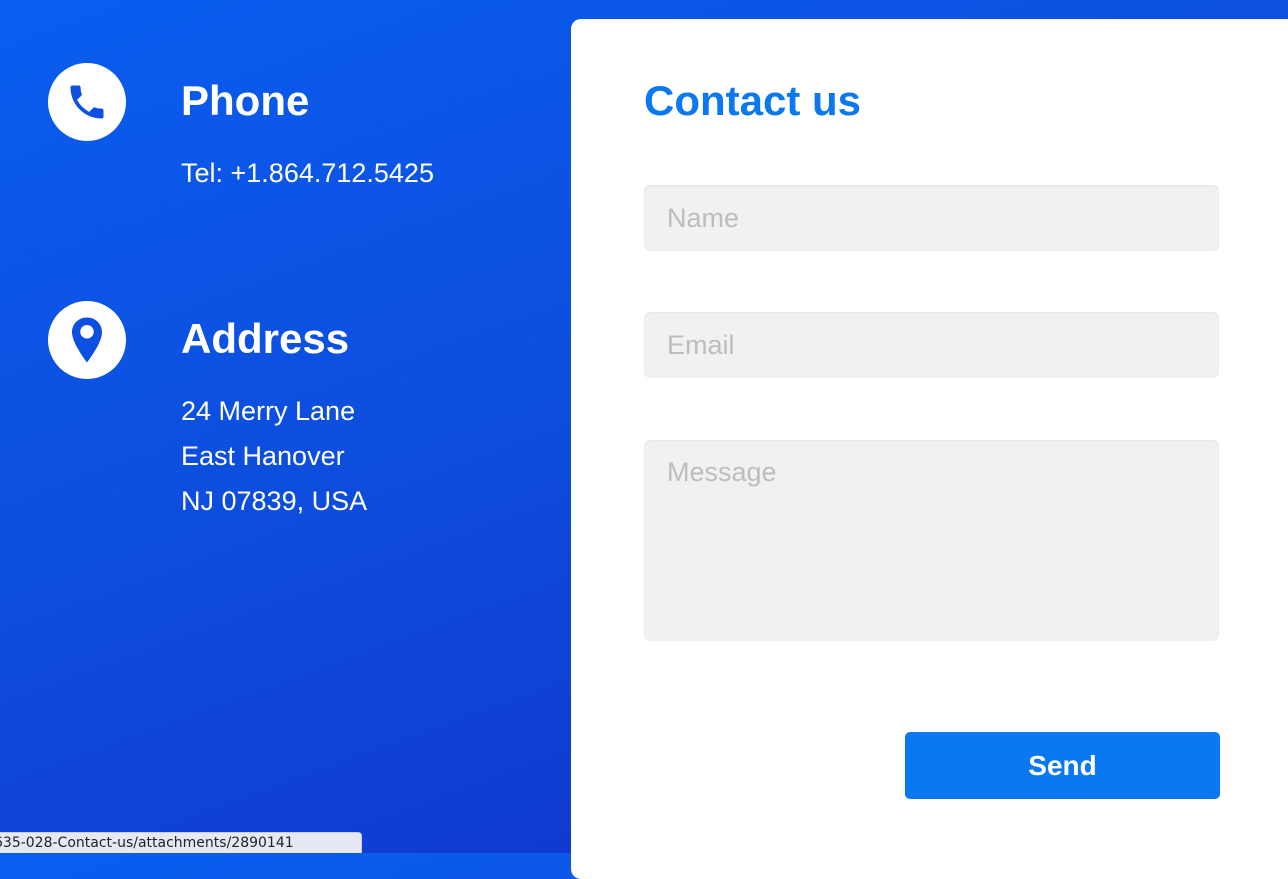 The height and width of the screenshot is (879, 1288). I want to click on status-url-text: 635-028-Contact-us/attachments/2890141, so click(147, 843).